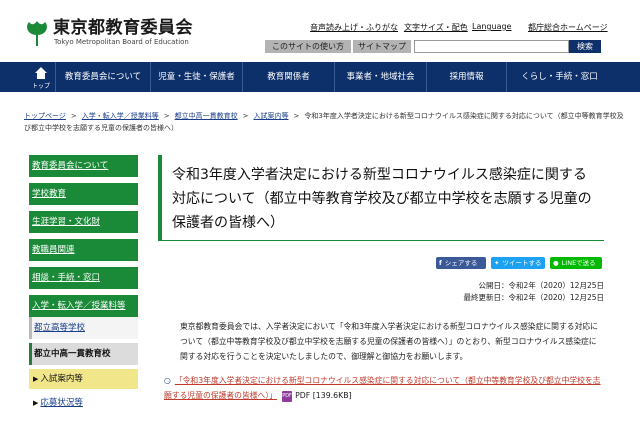  What do you see at coordinates (522, 263) in the screenshot?
I see `twitter-share-label: ツイートする` at bounding box center [522, 263].